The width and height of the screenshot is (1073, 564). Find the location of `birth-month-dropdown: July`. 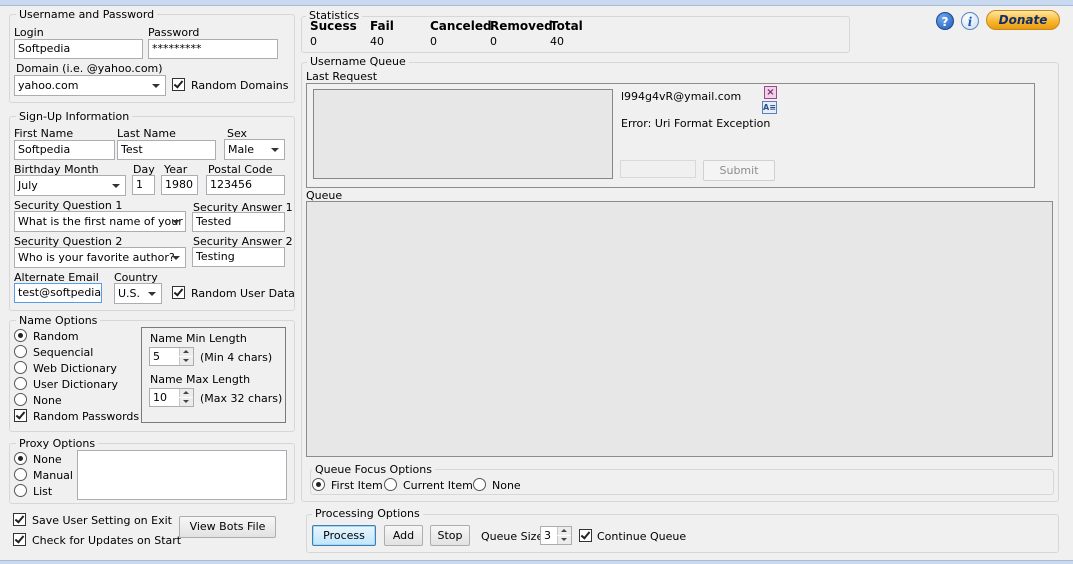

birth-month-dropdown: July is located at coordinates (70, 185).